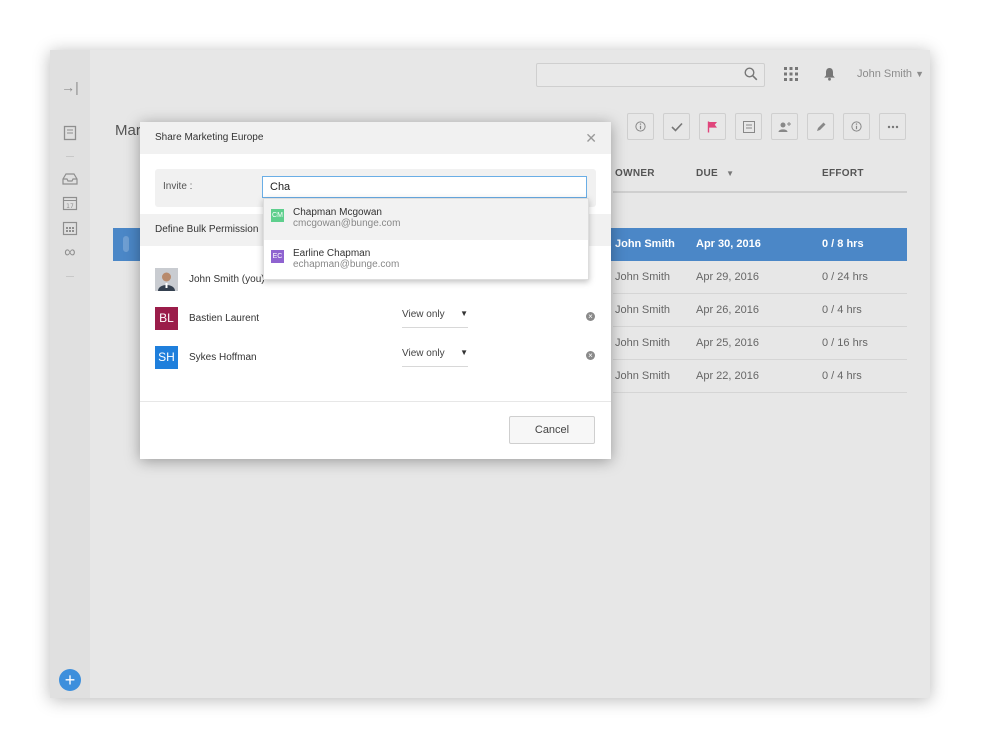 Image resolution: width=1000 pixels, height=750 pixels. What do you see at coordinates (166, 318) in the screenshot?
I see `avatar: BL` at bounding box center [166, 318].